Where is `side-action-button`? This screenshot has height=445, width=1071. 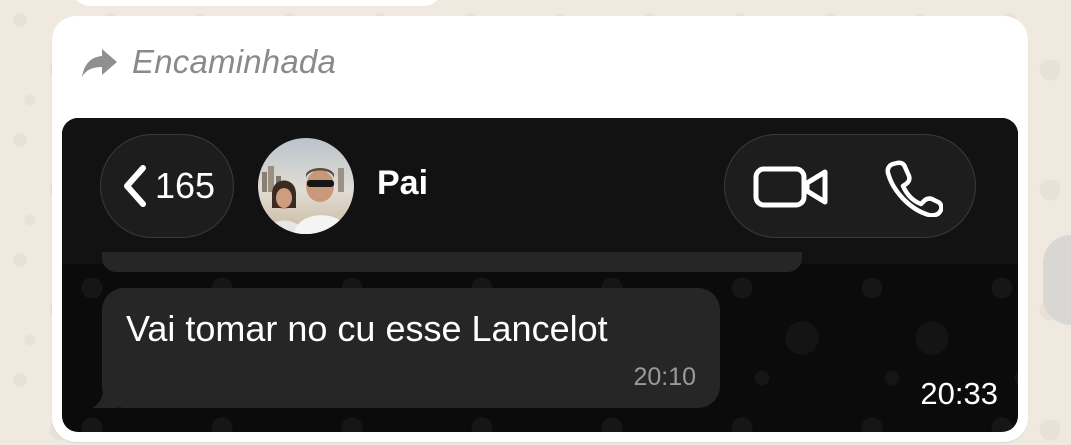 side-action-button is located at coordinates (1057, 280).